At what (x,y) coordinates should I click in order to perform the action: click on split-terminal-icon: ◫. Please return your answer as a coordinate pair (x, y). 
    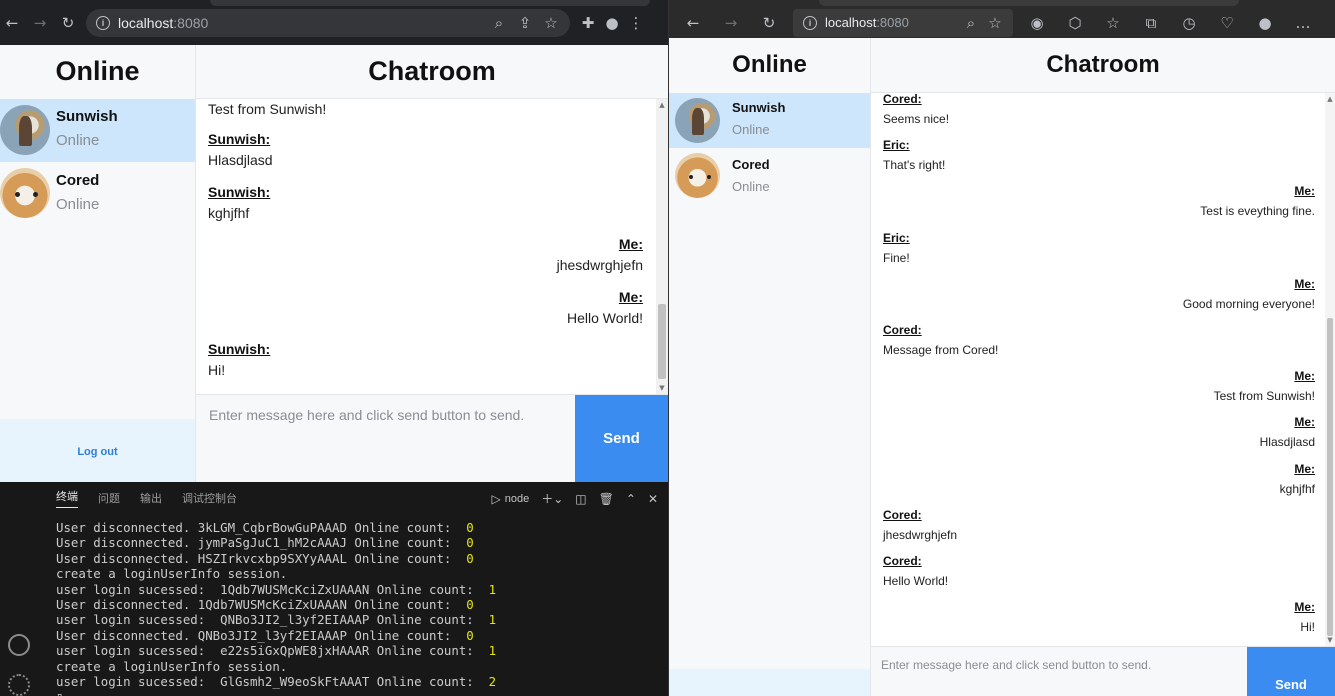
    Looking at the image, I should click on (580, 499).